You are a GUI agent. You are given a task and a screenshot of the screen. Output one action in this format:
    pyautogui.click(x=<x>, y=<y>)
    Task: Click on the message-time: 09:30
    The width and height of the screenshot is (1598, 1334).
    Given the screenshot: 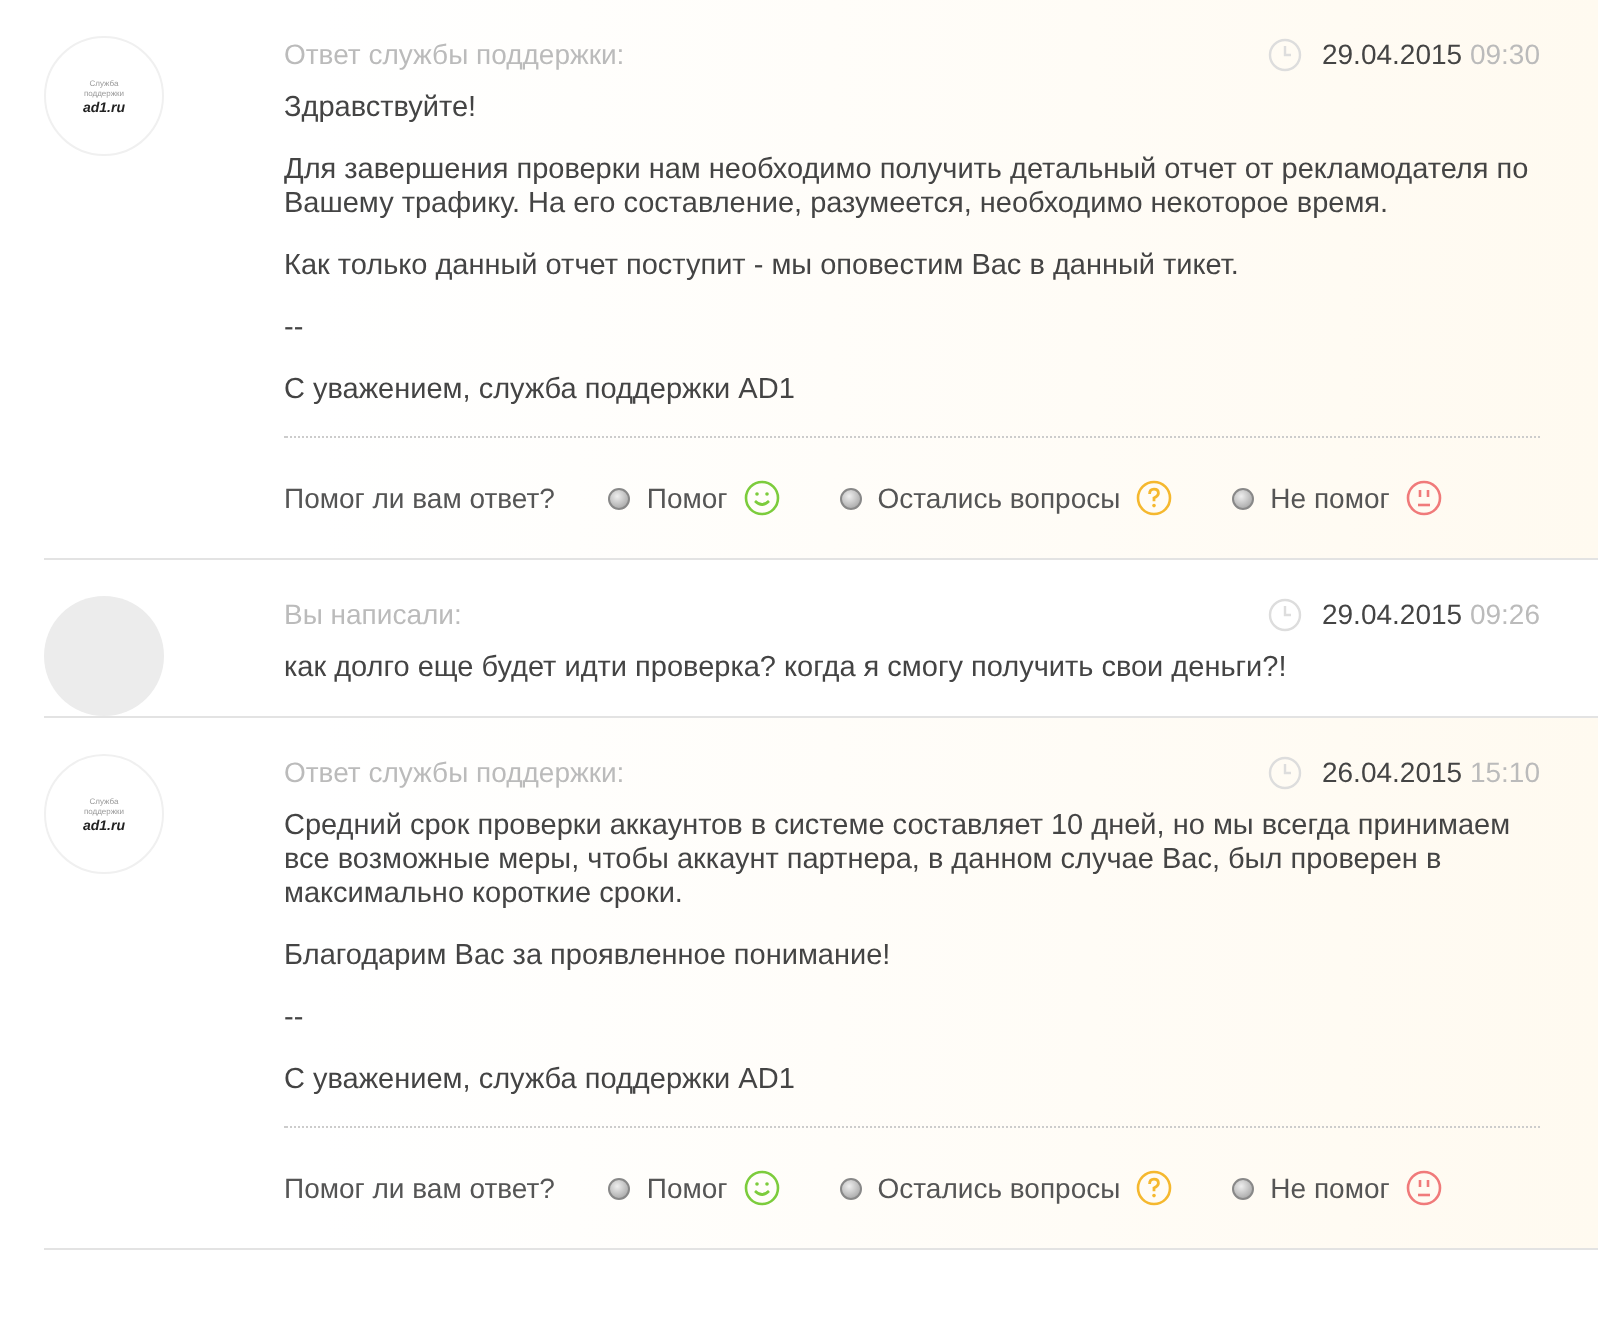 What is the action you would take?
    pyautogui.click(x=1504, y=54)
    